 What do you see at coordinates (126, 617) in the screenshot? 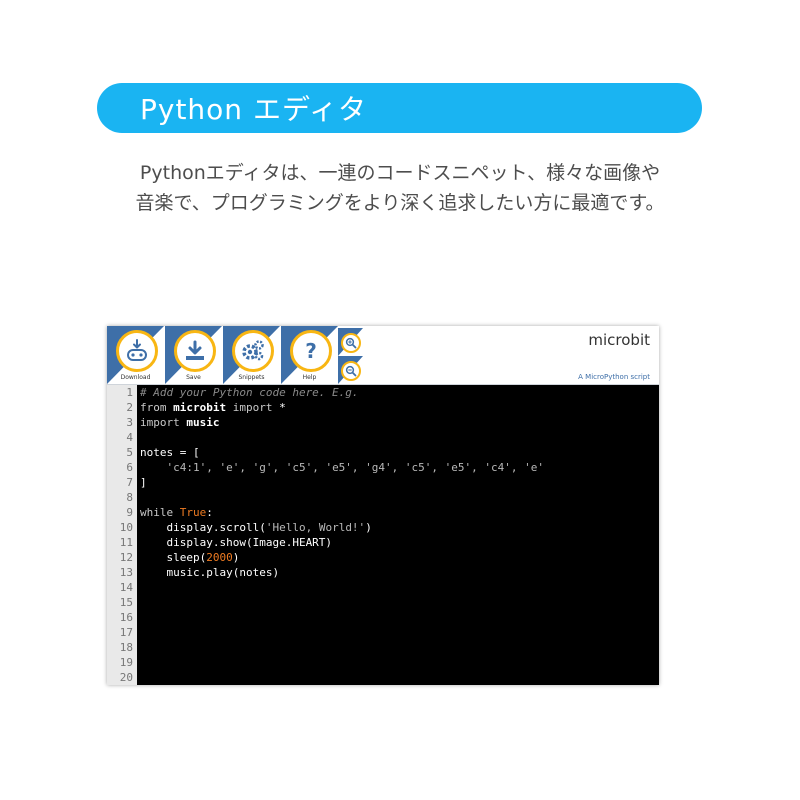
I see `line-number: 16` at bounding box center [126, 617].